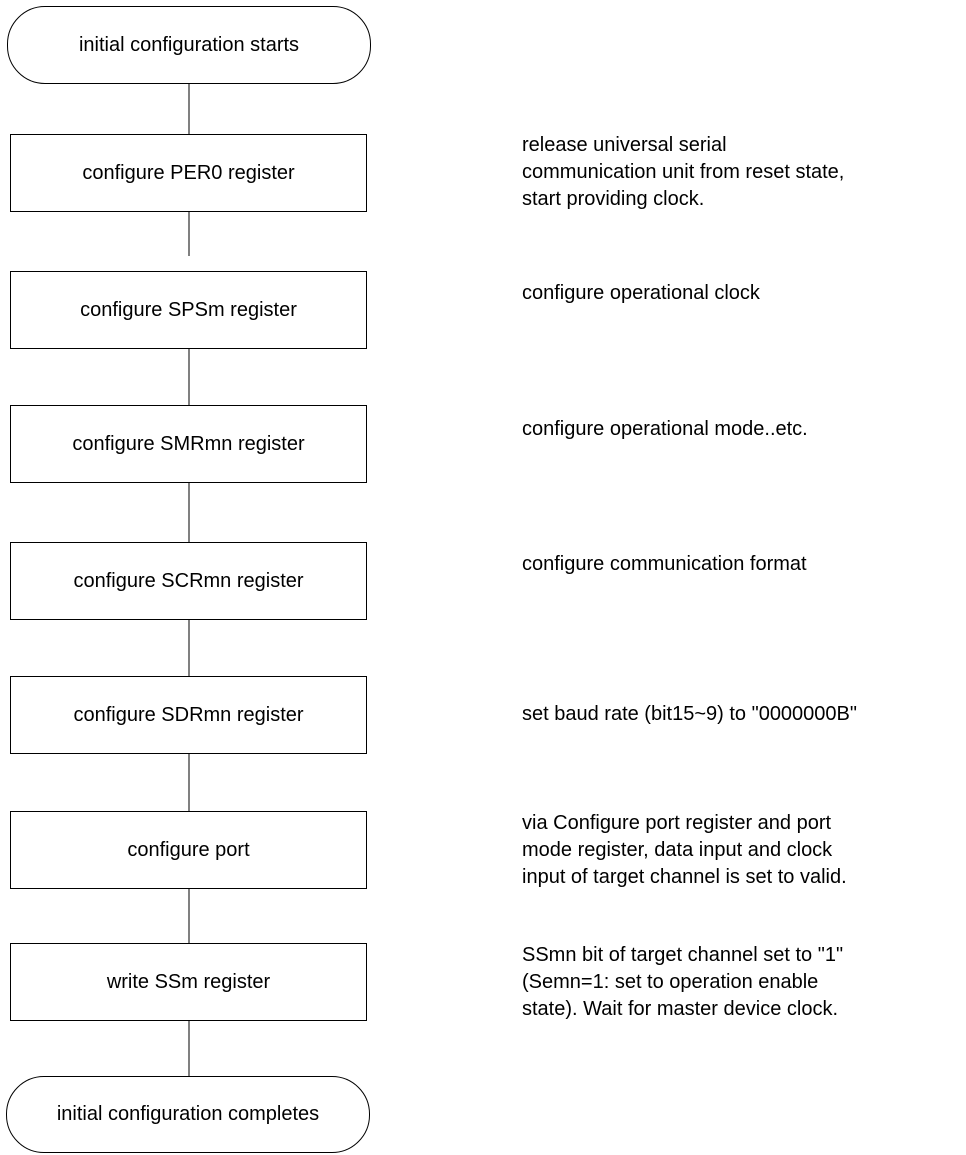  I want to click on step-write-ssm: write SSm register, so click(188, 982).